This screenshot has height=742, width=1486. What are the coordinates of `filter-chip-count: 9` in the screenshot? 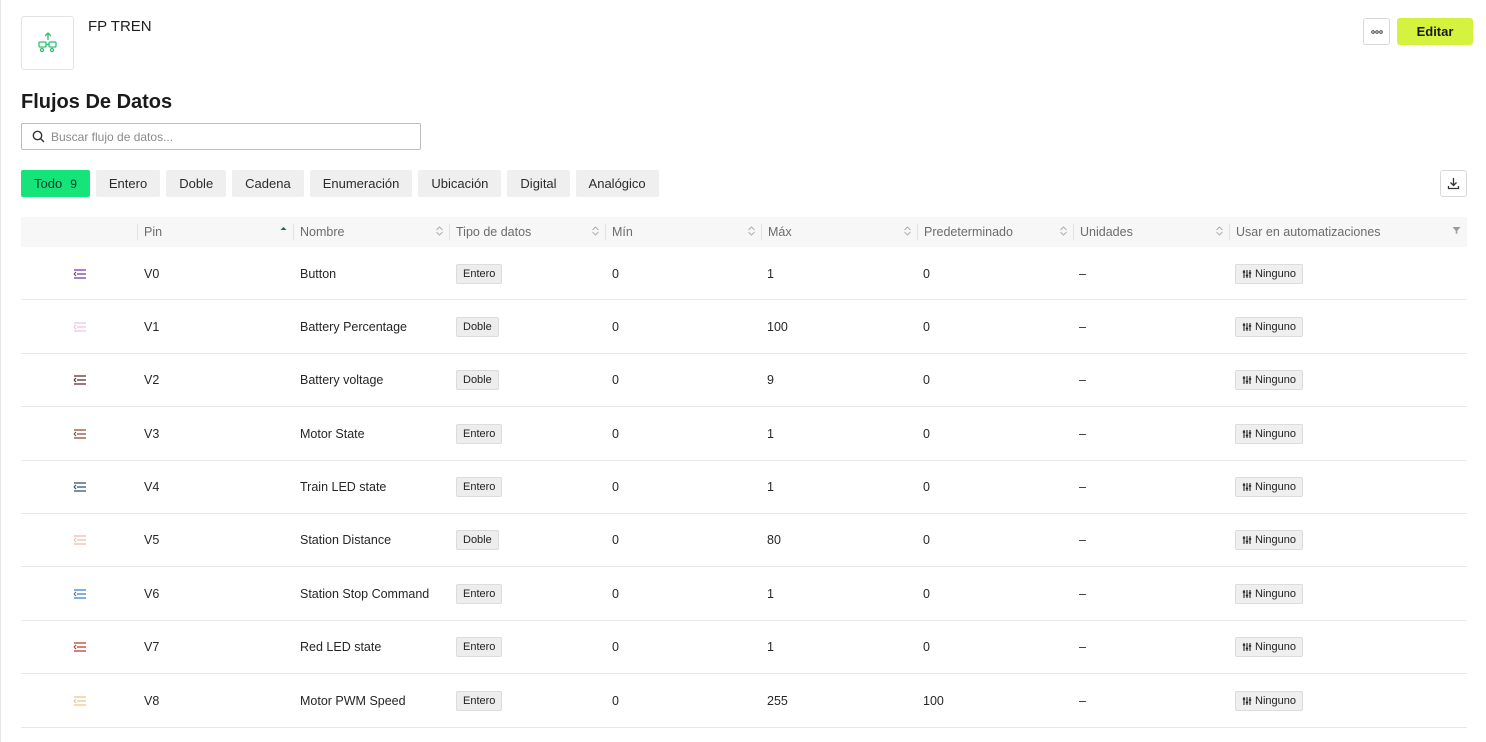 It's located at (73, 183).